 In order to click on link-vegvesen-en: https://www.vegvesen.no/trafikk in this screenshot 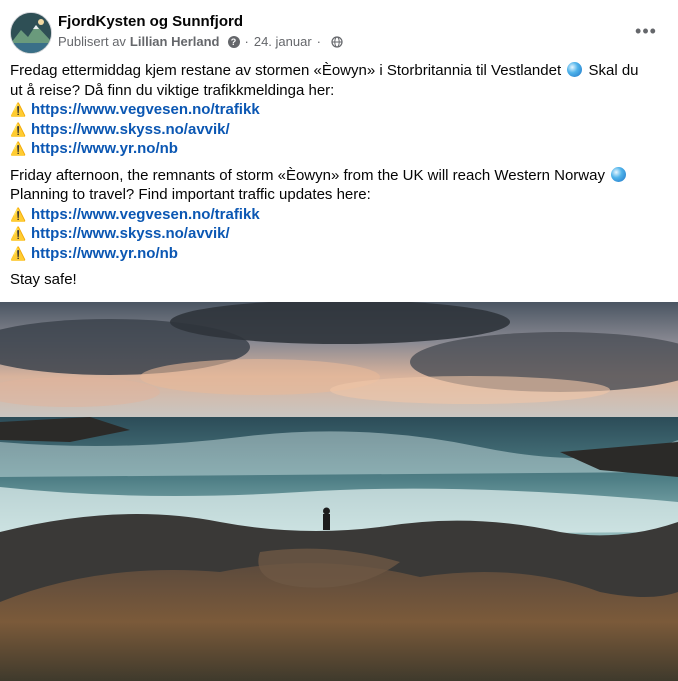, I will do `click(145, 214)`.